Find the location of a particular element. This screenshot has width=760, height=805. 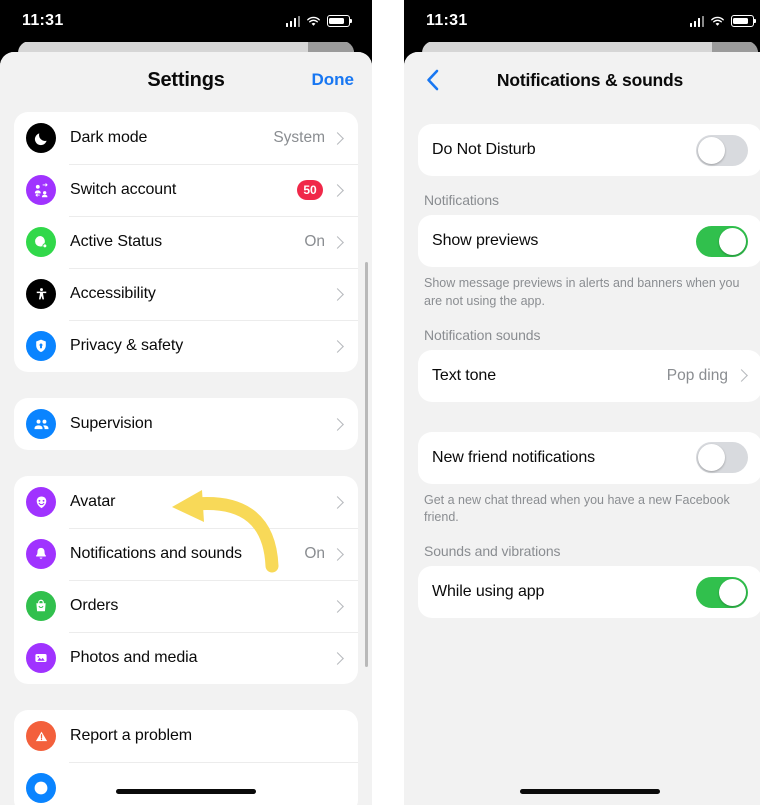

notifications-nav-bar: Notifications & sounds is located at coordinates (582, 80).